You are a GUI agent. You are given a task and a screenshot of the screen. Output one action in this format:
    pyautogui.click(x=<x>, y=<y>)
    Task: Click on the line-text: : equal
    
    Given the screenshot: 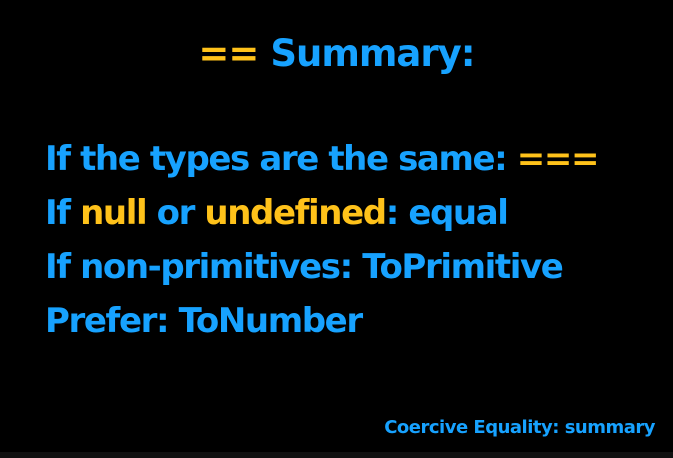 What is the action you would take?
    pyautogui.click(x=447, y=213)
    